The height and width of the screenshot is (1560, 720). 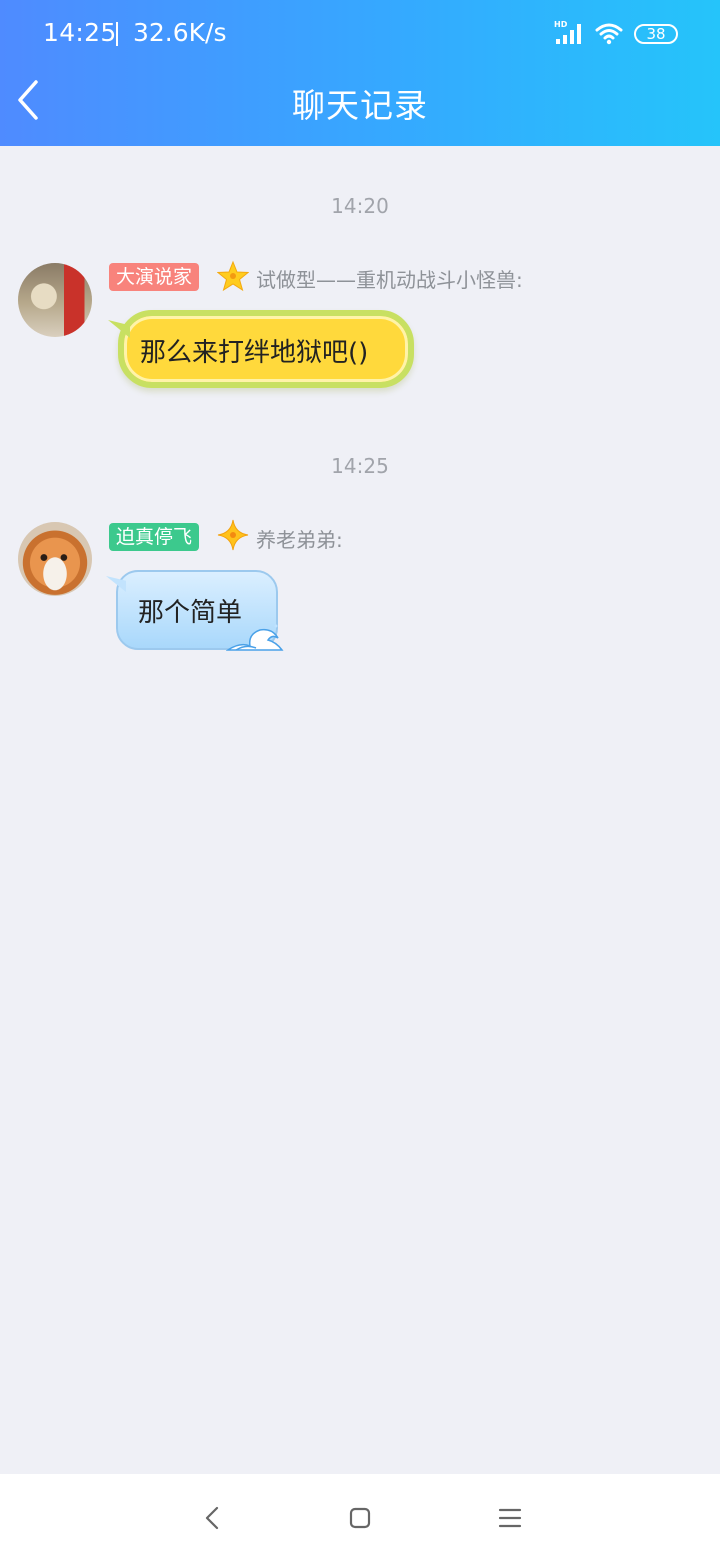 I want to click on menu-nav-icon, so click(x=510, y=1518).